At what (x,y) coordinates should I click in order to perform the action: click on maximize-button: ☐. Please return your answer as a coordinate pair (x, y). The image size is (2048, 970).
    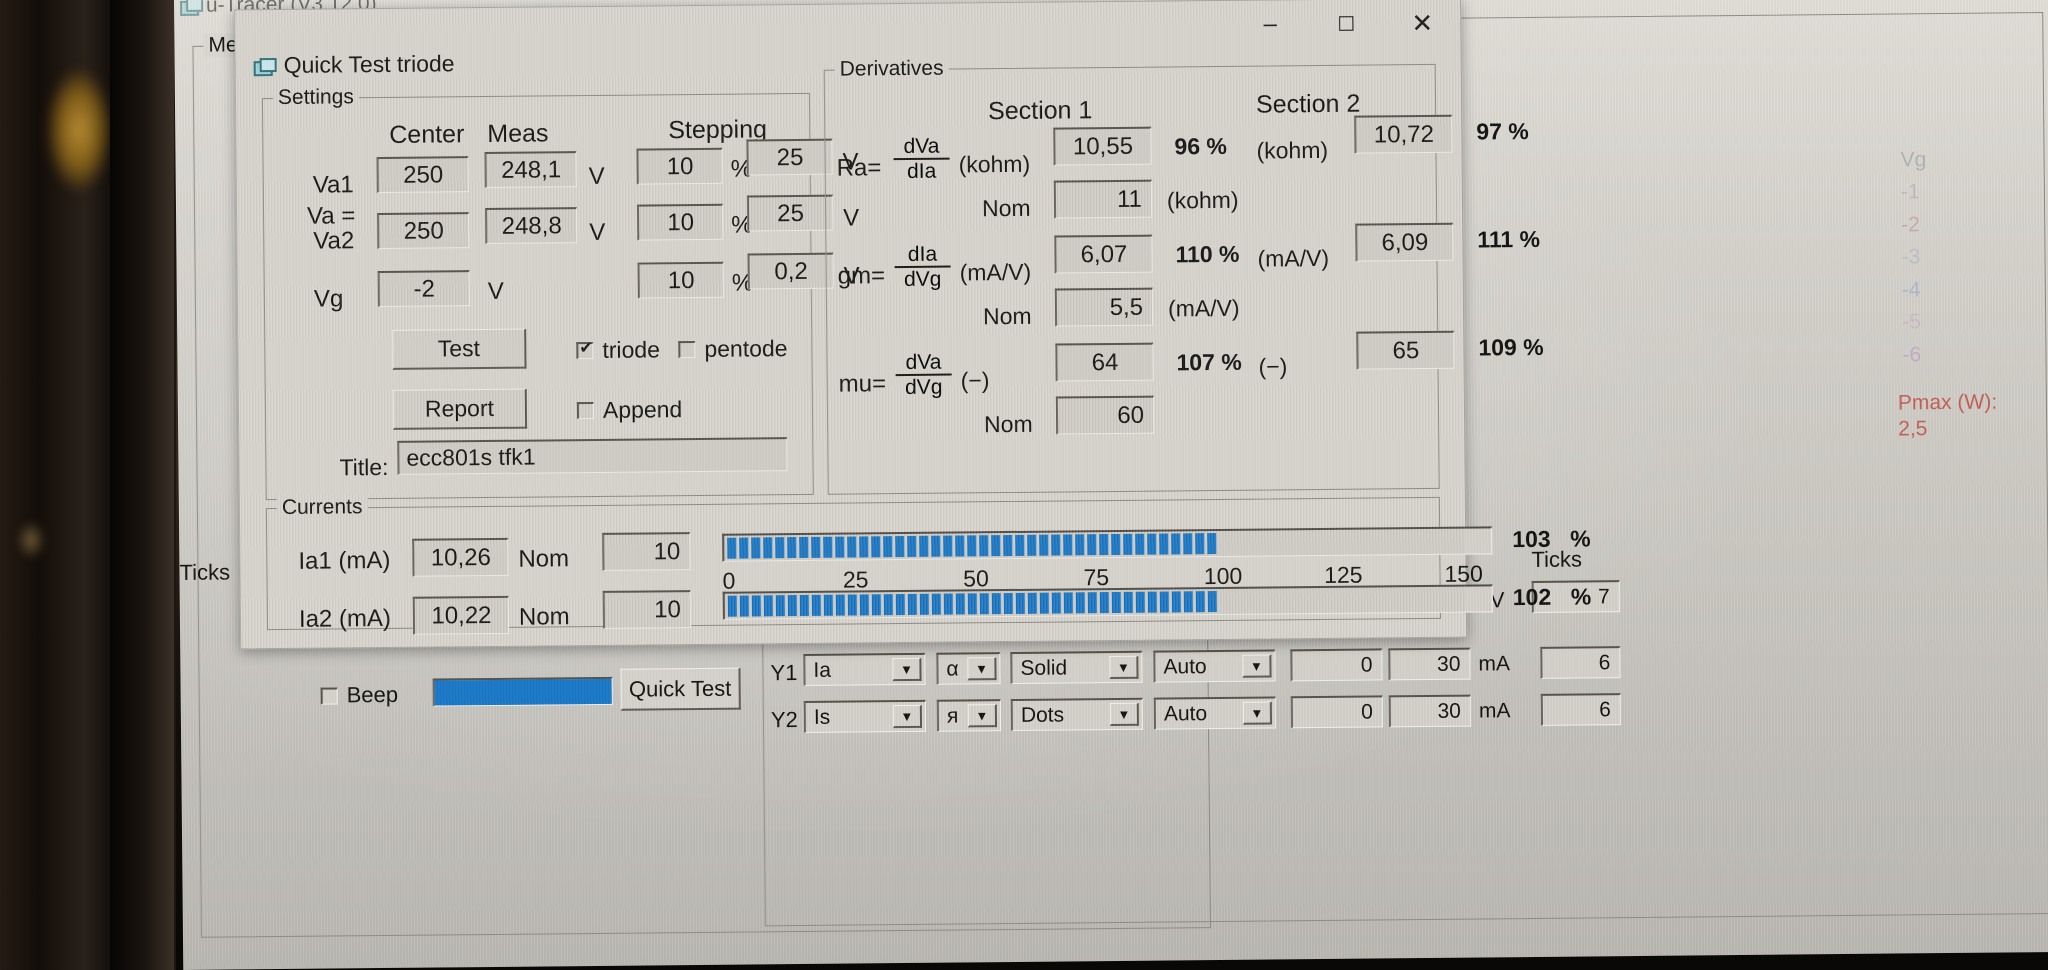
    Looking at the image, I should click on (1346, 24).